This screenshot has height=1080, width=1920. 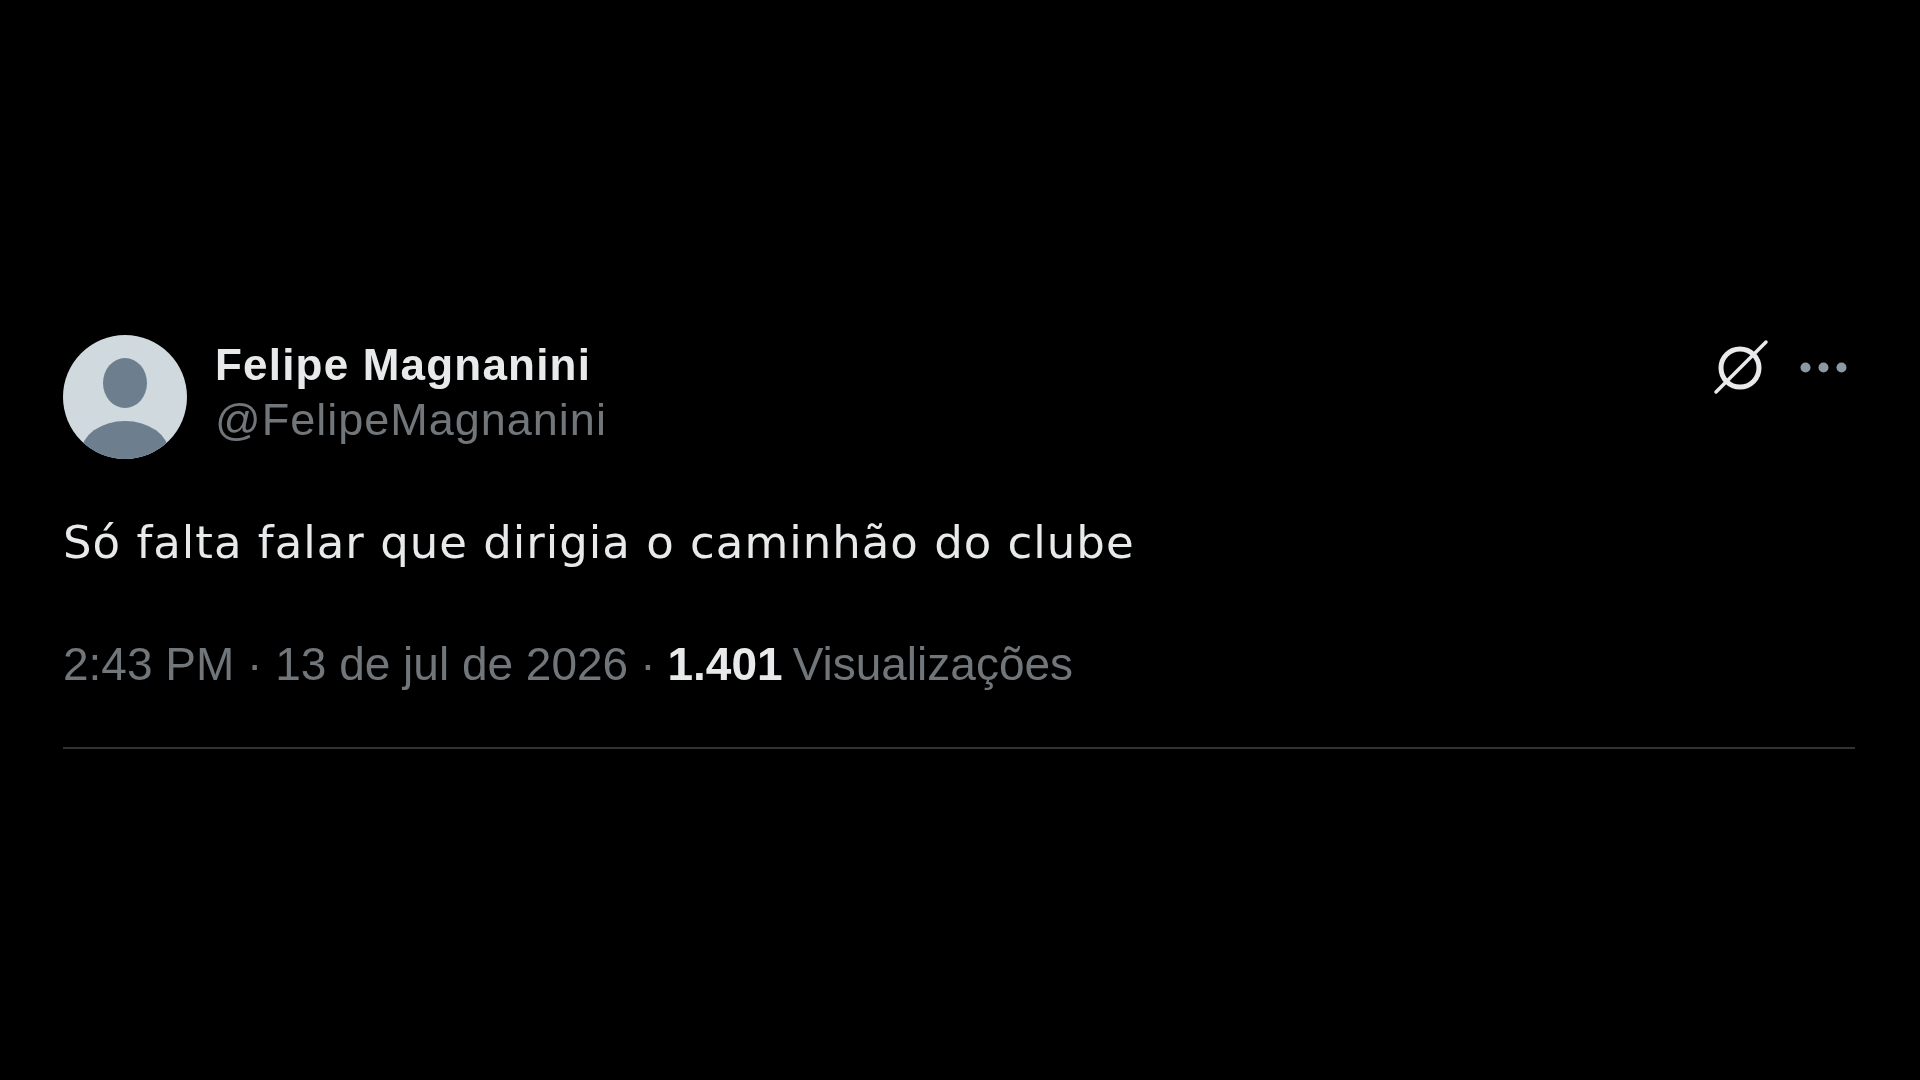 I want to click on views-label: Visualizações, so click(x=933, y=664).